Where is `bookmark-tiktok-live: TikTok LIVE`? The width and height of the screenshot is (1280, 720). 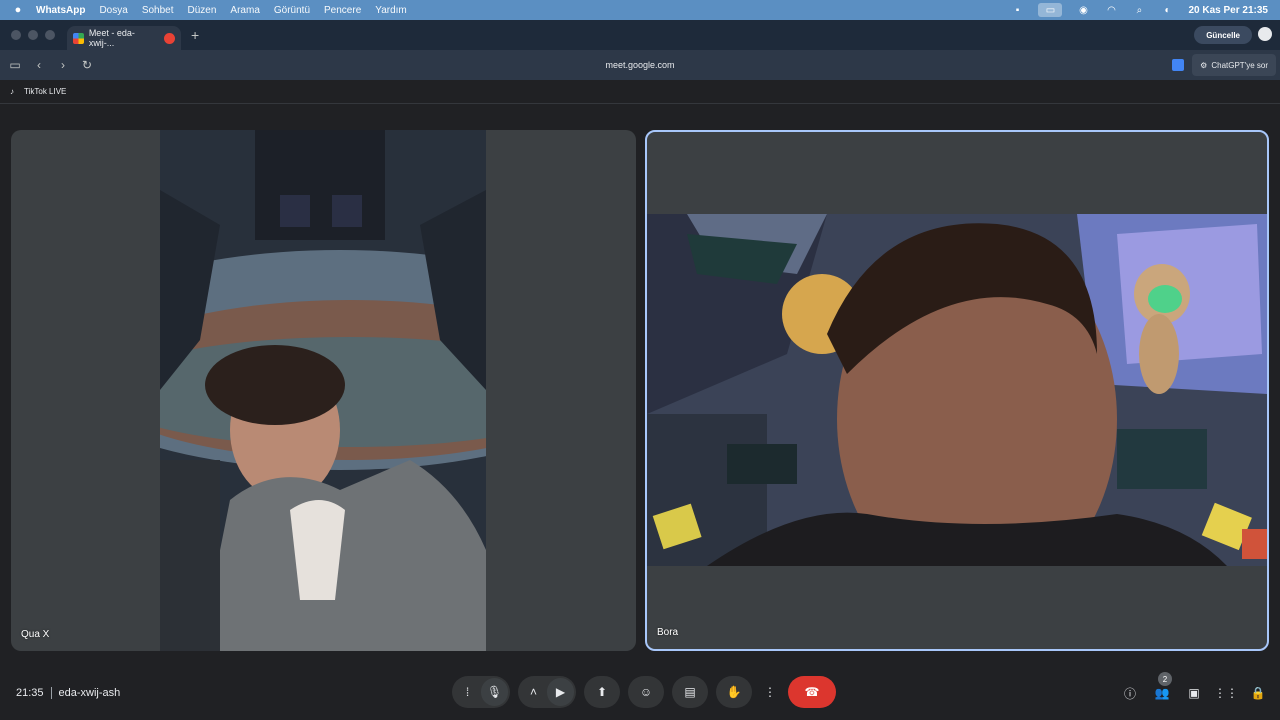 bookmark-tiktok-live: TikTok LIVE is located at coordinates (45, 91).